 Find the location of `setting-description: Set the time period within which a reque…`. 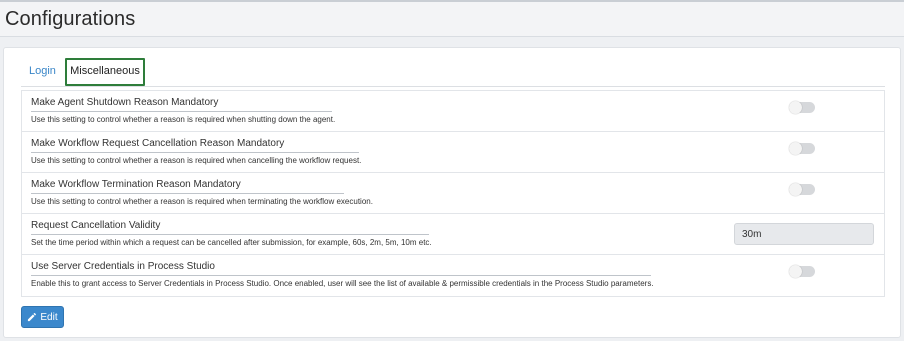

setting-description: Set the time period within which a reque… is located at coordinates (231, 242).